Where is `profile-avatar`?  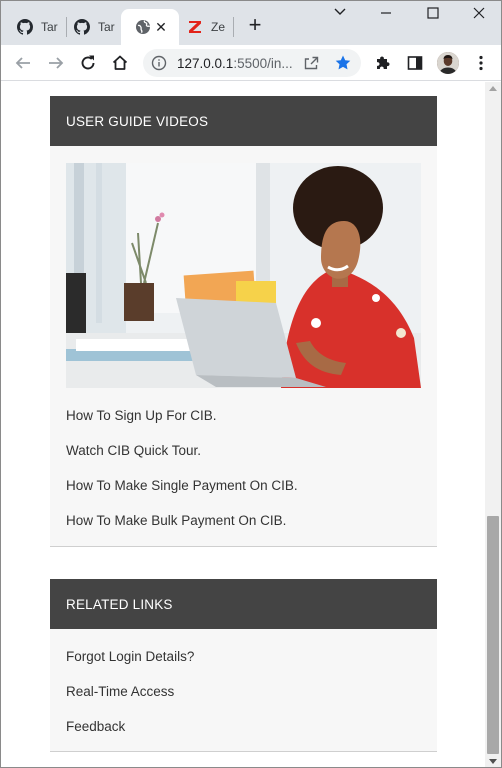 profile-avatar is located at coordinates (448, 63).